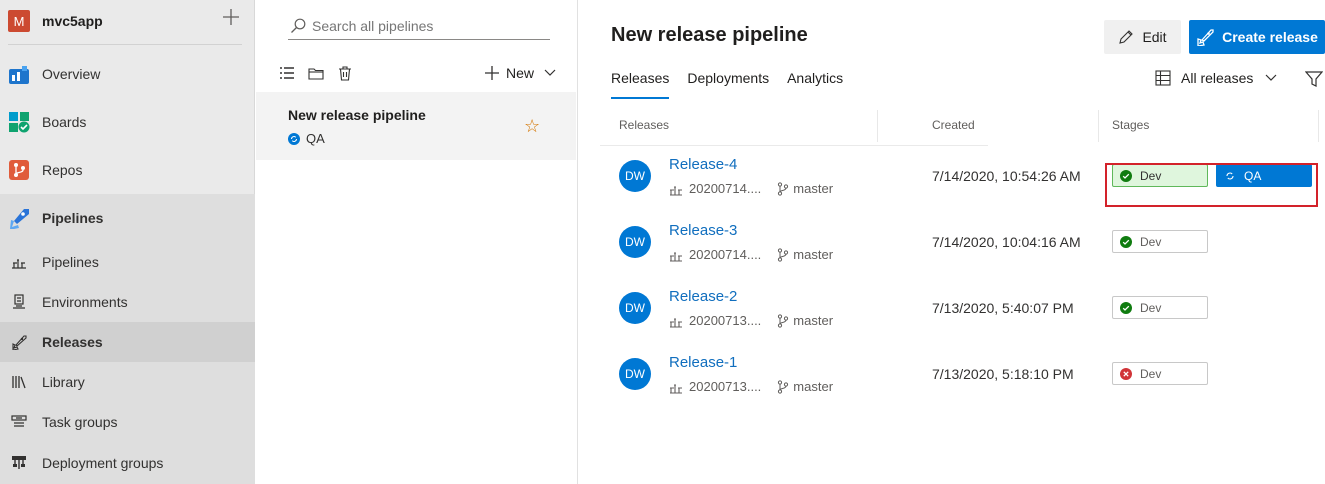 The height and width of the screenshot is (484, 1325). I want to click on divider, so click(794, 145).